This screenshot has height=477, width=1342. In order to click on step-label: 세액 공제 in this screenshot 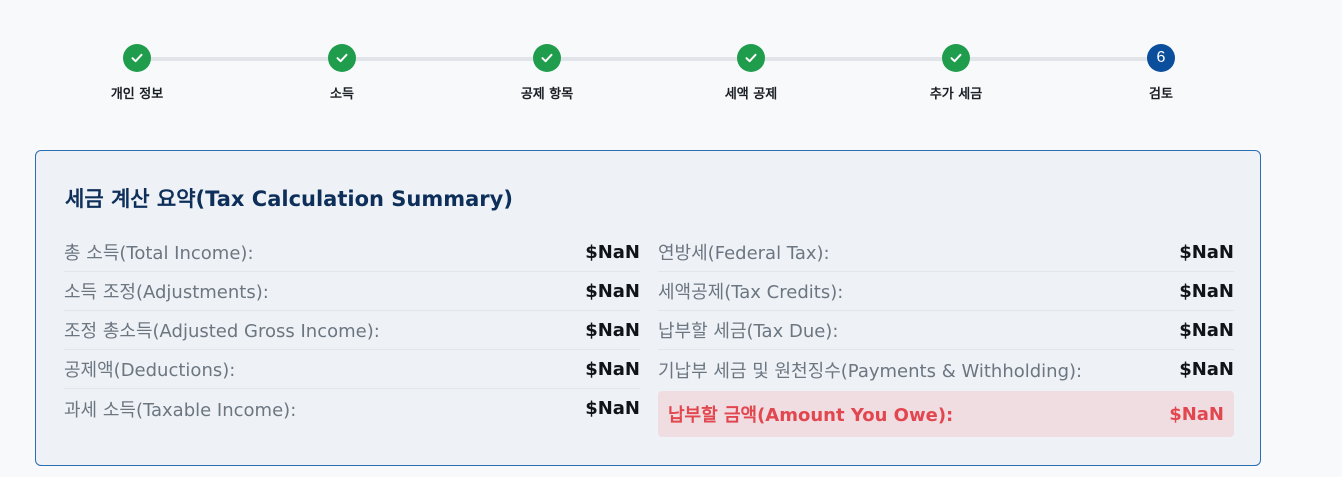, I will do `click(751, 94)`.